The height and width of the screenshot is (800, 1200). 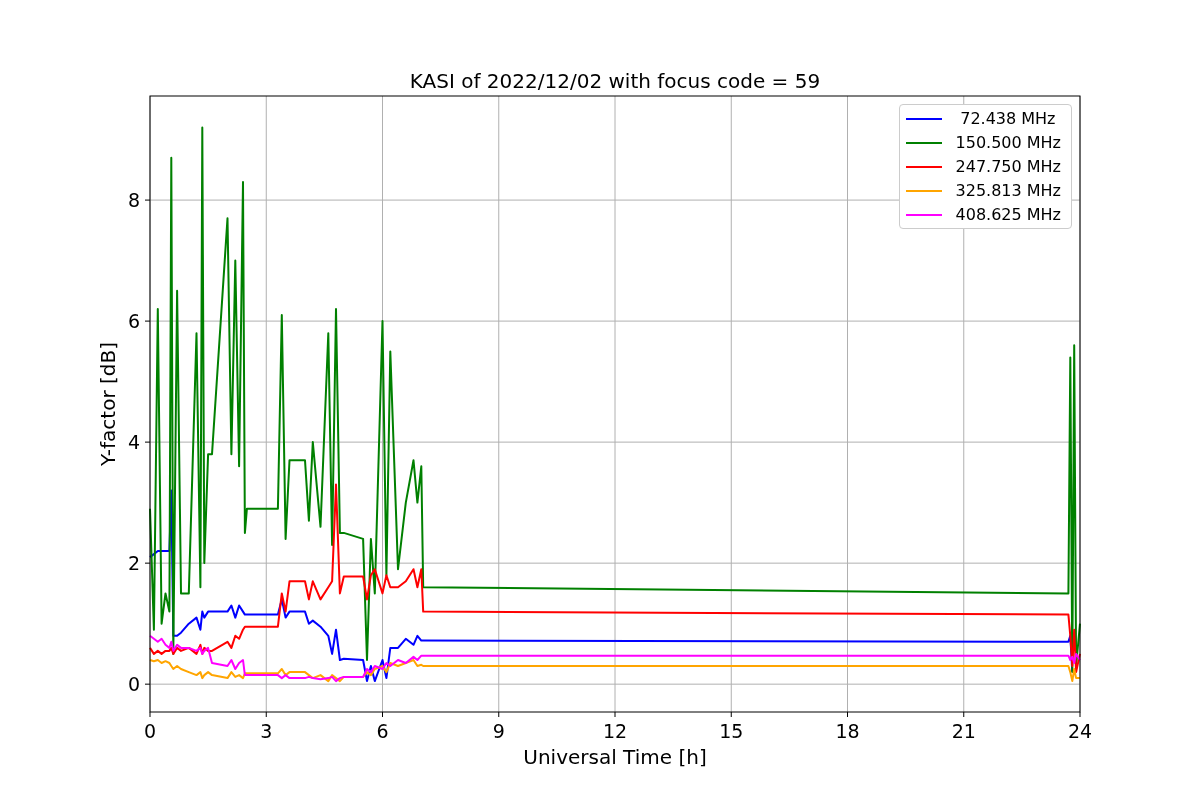 What do you see at coordinates (133, 563) in the screenshot?
I see `tick-label: 2` at bounding box center [133, 563].